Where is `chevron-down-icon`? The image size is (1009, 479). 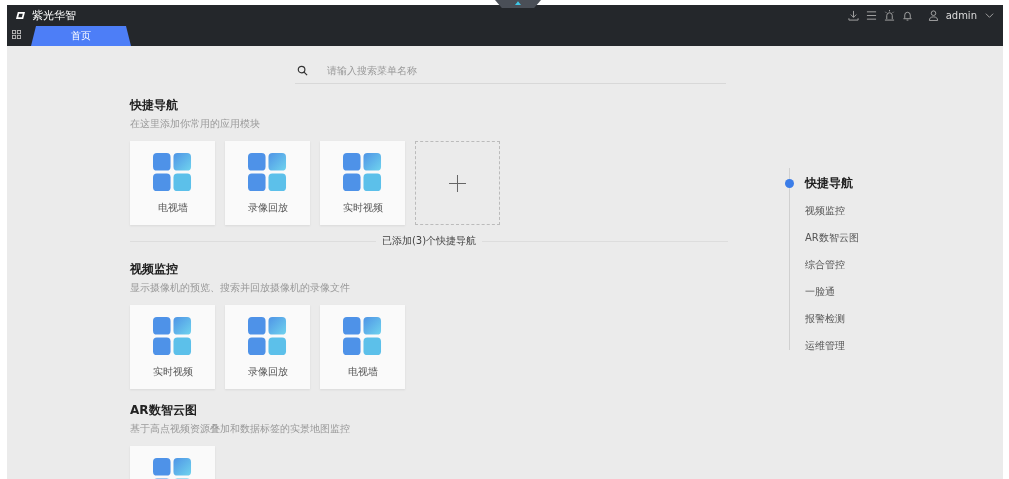 chevron-down-icon is located at coordinates (989, 15).